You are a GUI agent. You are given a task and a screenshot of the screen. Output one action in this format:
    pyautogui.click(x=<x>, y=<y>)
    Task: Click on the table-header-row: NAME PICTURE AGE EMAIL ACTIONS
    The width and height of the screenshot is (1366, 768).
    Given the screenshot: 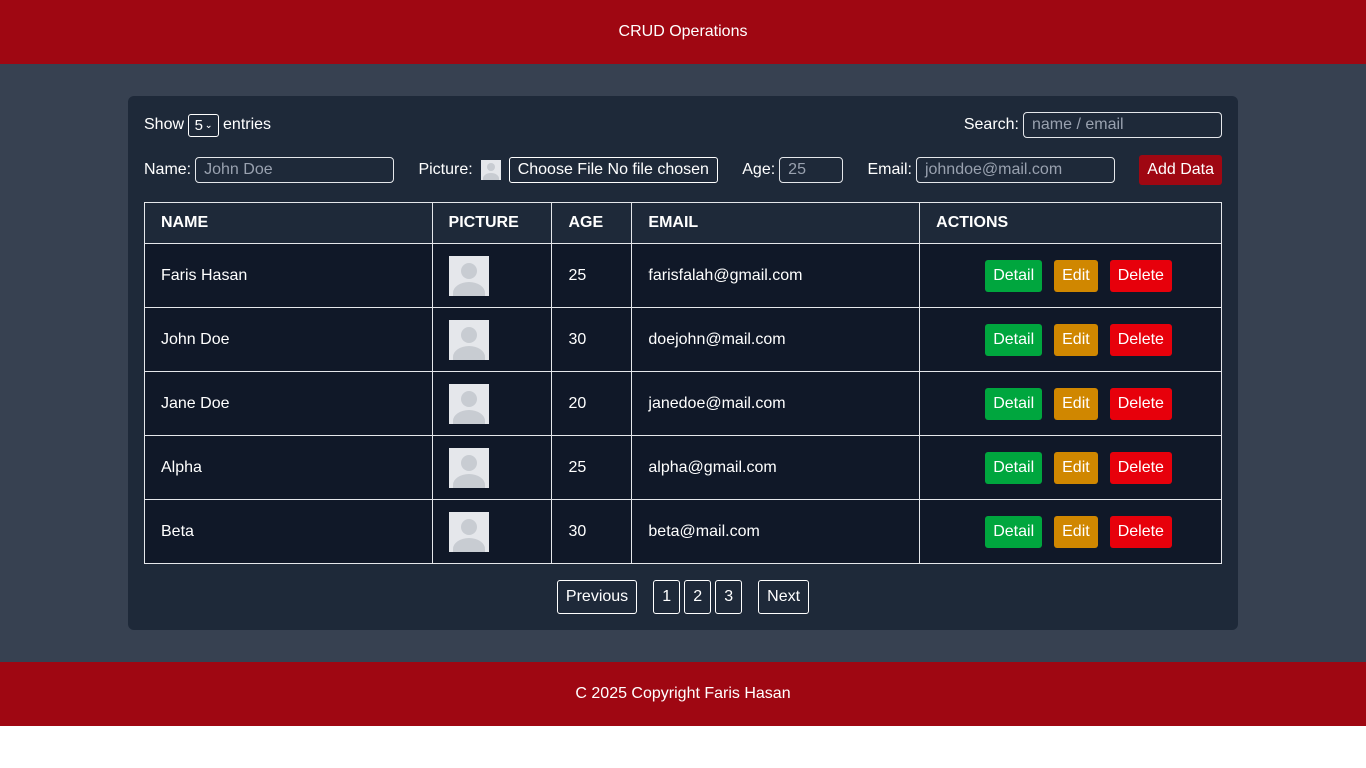 What is the action you would take?
    pyautogui.click(x=683, y=223)
    